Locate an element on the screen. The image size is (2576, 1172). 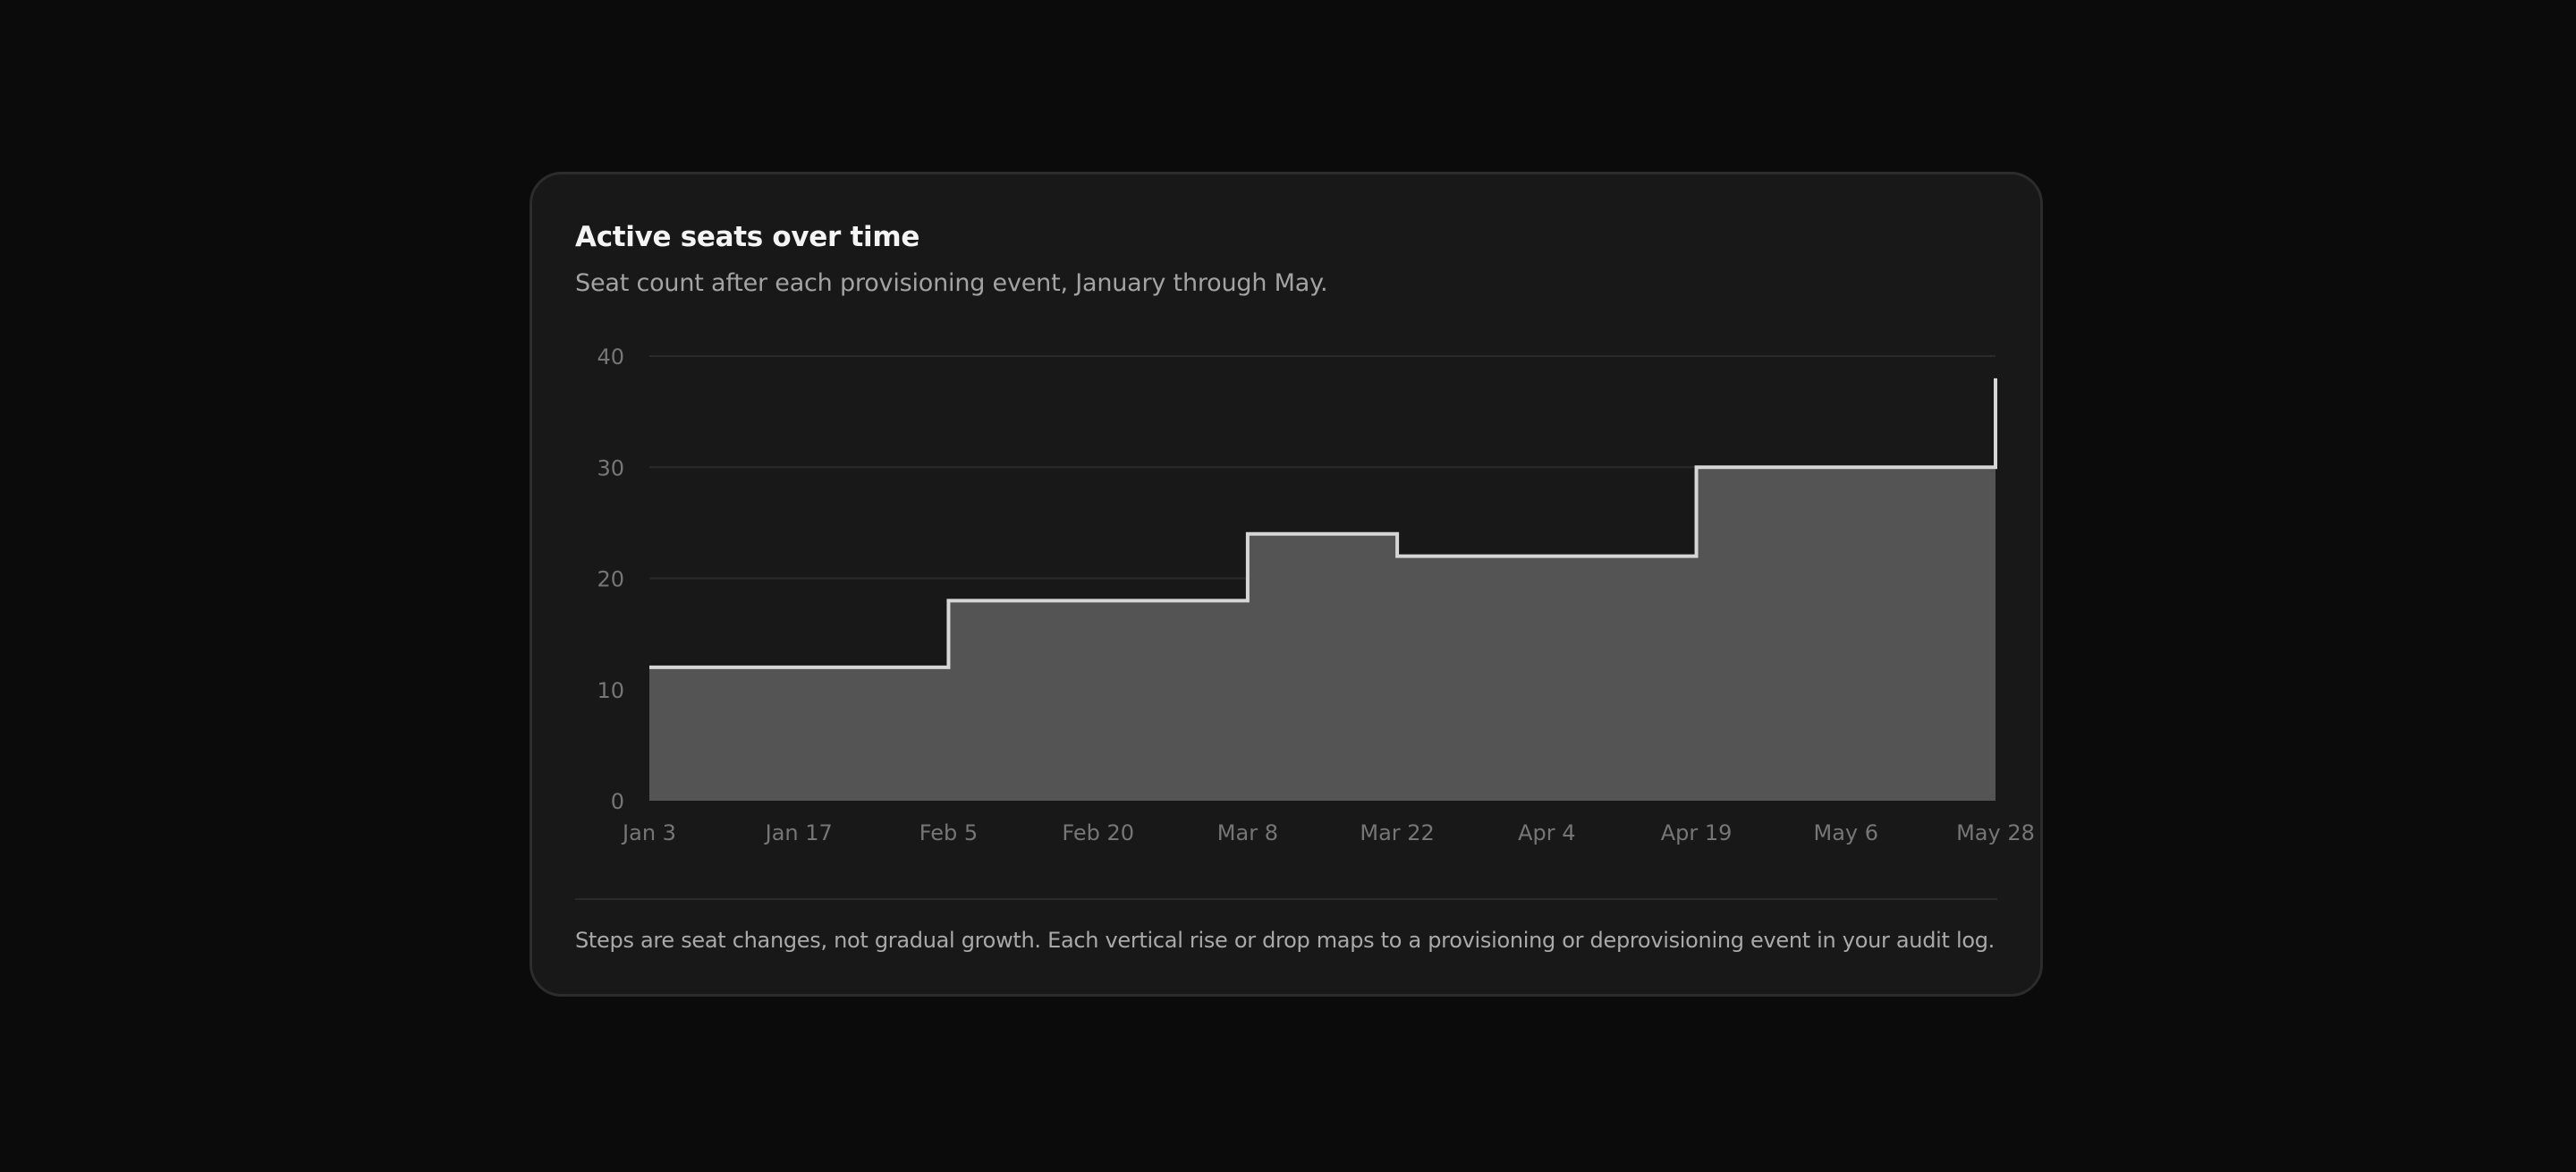
x-tick-label: Mar 8 is located at coordinates (1247, 833).